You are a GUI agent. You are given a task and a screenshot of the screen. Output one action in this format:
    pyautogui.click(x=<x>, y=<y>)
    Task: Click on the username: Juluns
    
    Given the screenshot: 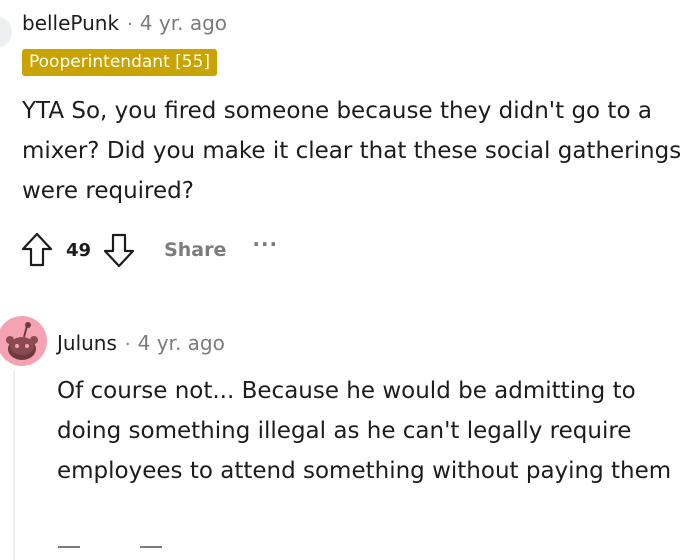 What is the action you would take?
    pyautogui.click(x=87, y=343)
    